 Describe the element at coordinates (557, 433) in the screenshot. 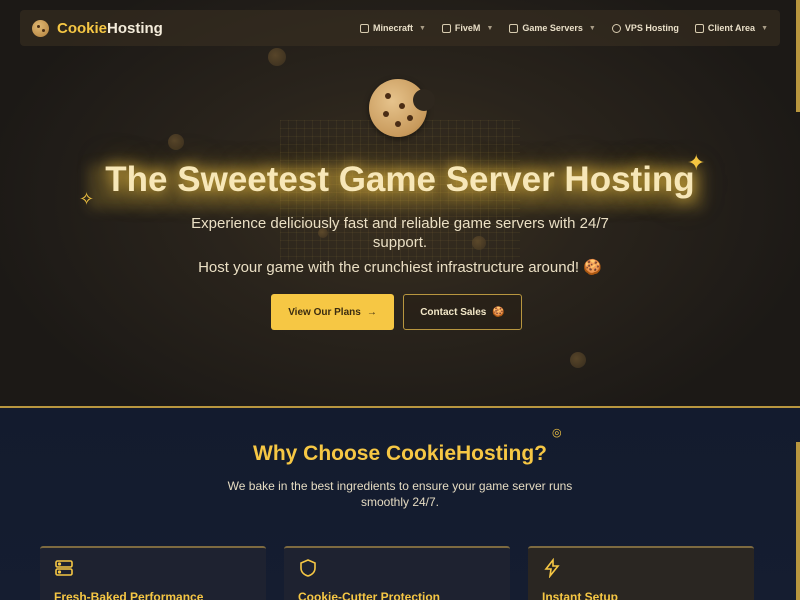

I see `cookie-face-icon: ◎` at that location.